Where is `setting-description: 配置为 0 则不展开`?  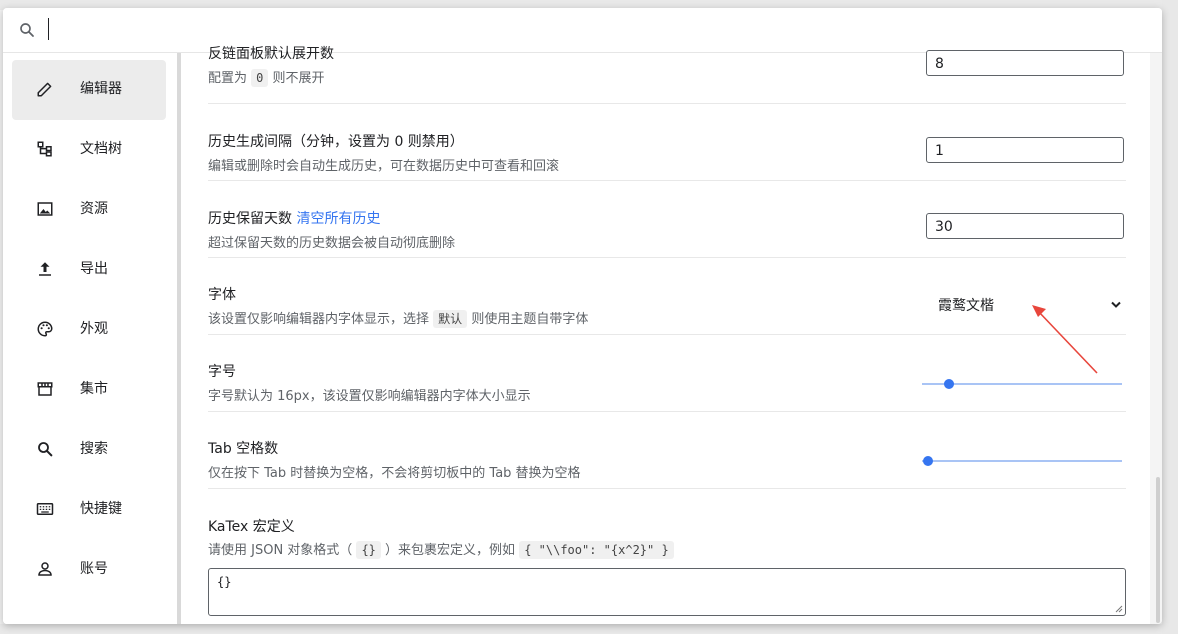
setting-description: 配置为 0 则不展开 is located at coordinates (266, 78).